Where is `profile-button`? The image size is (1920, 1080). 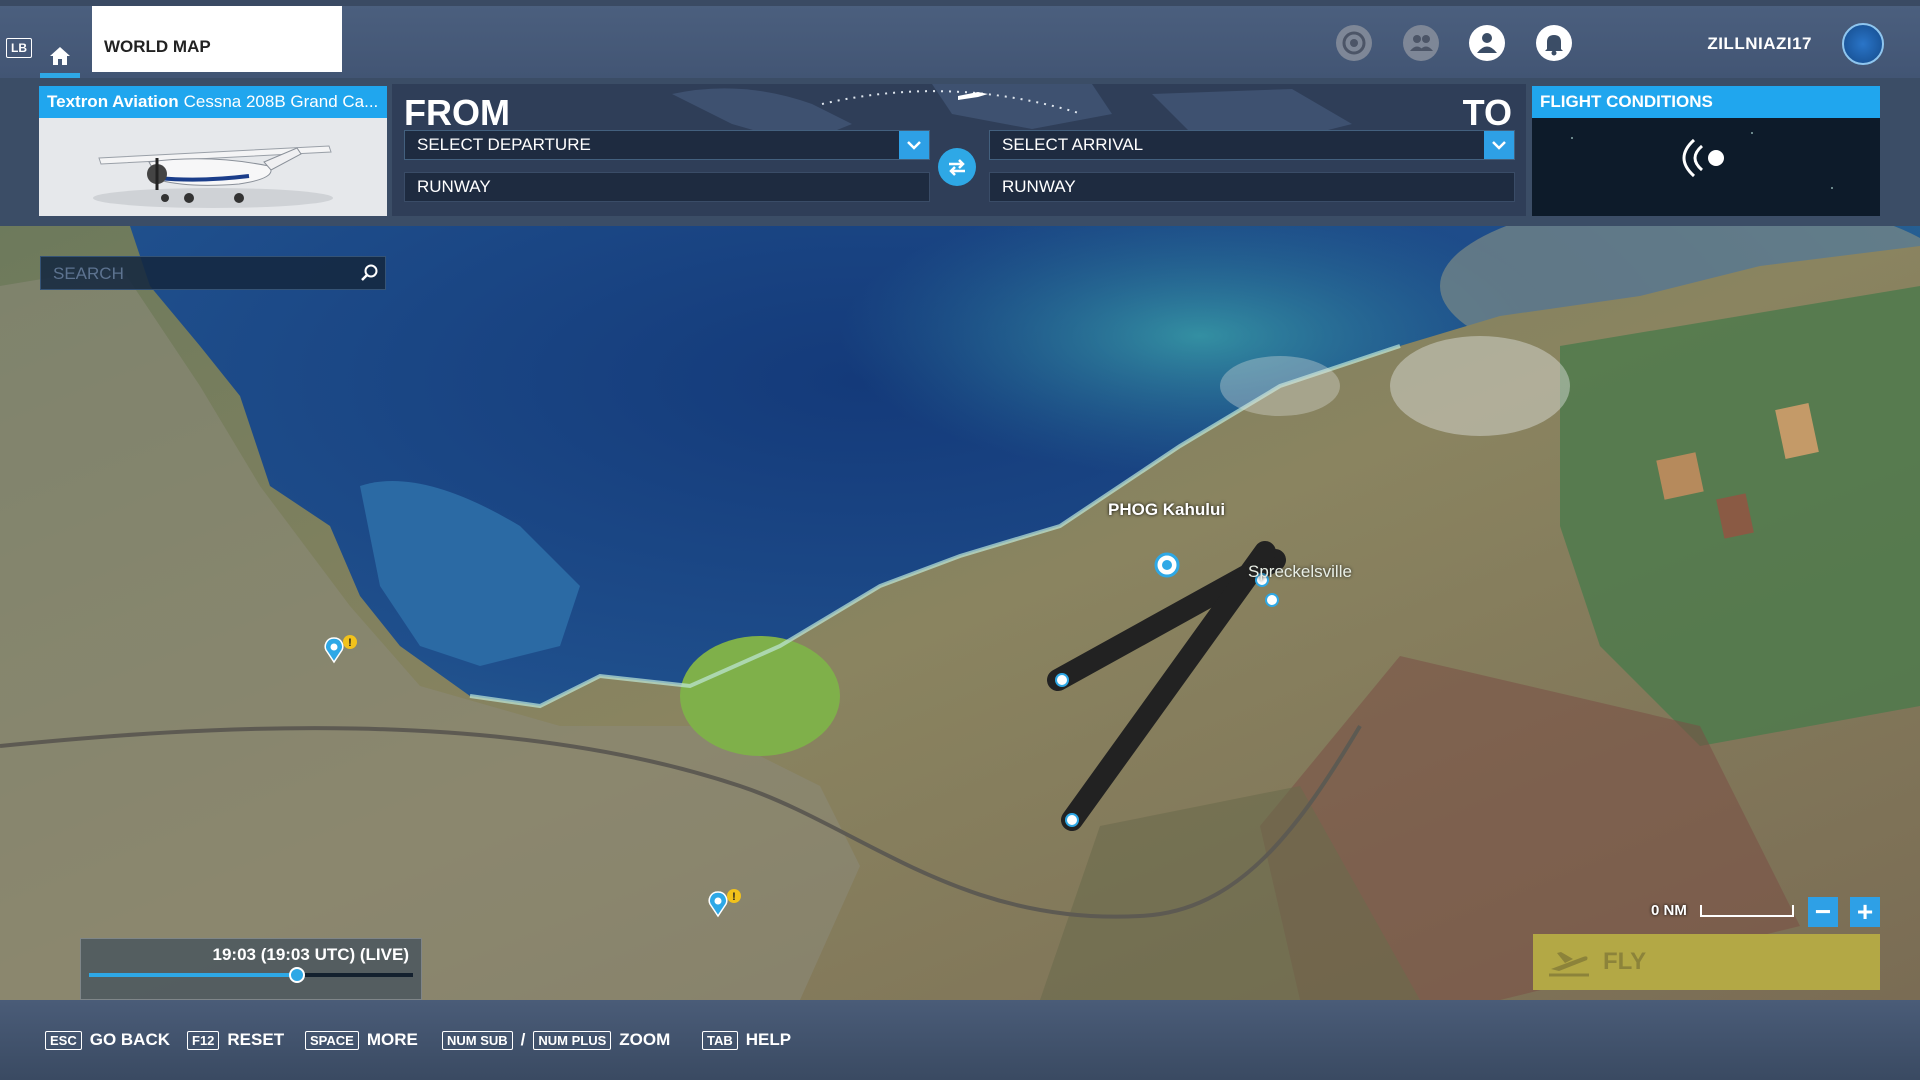
profile-button is located at coordinates (1487, 43).